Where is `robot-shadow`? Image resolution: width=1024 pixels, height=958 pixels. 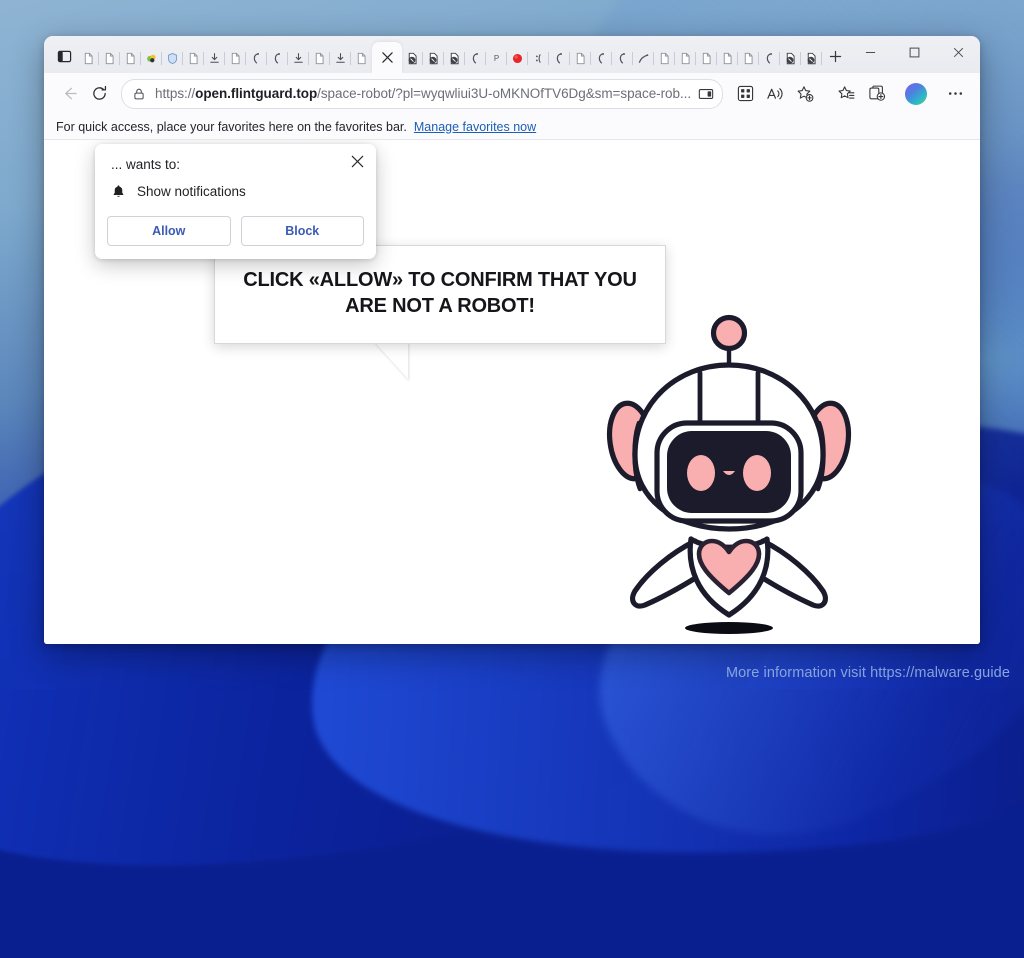 robot-shadow is located at coordinates (729, 628).